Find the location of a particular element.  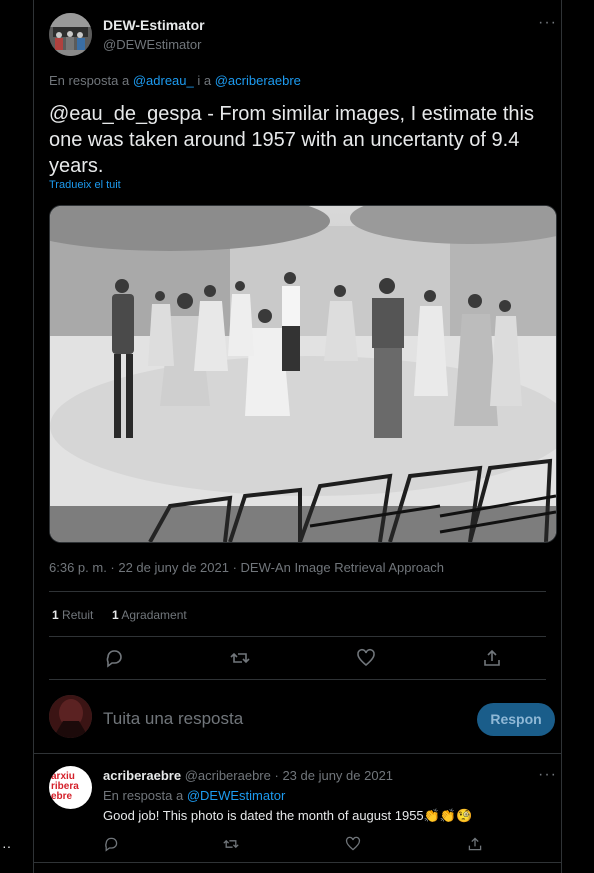

user-avatar is located at coordinates (70, 716).